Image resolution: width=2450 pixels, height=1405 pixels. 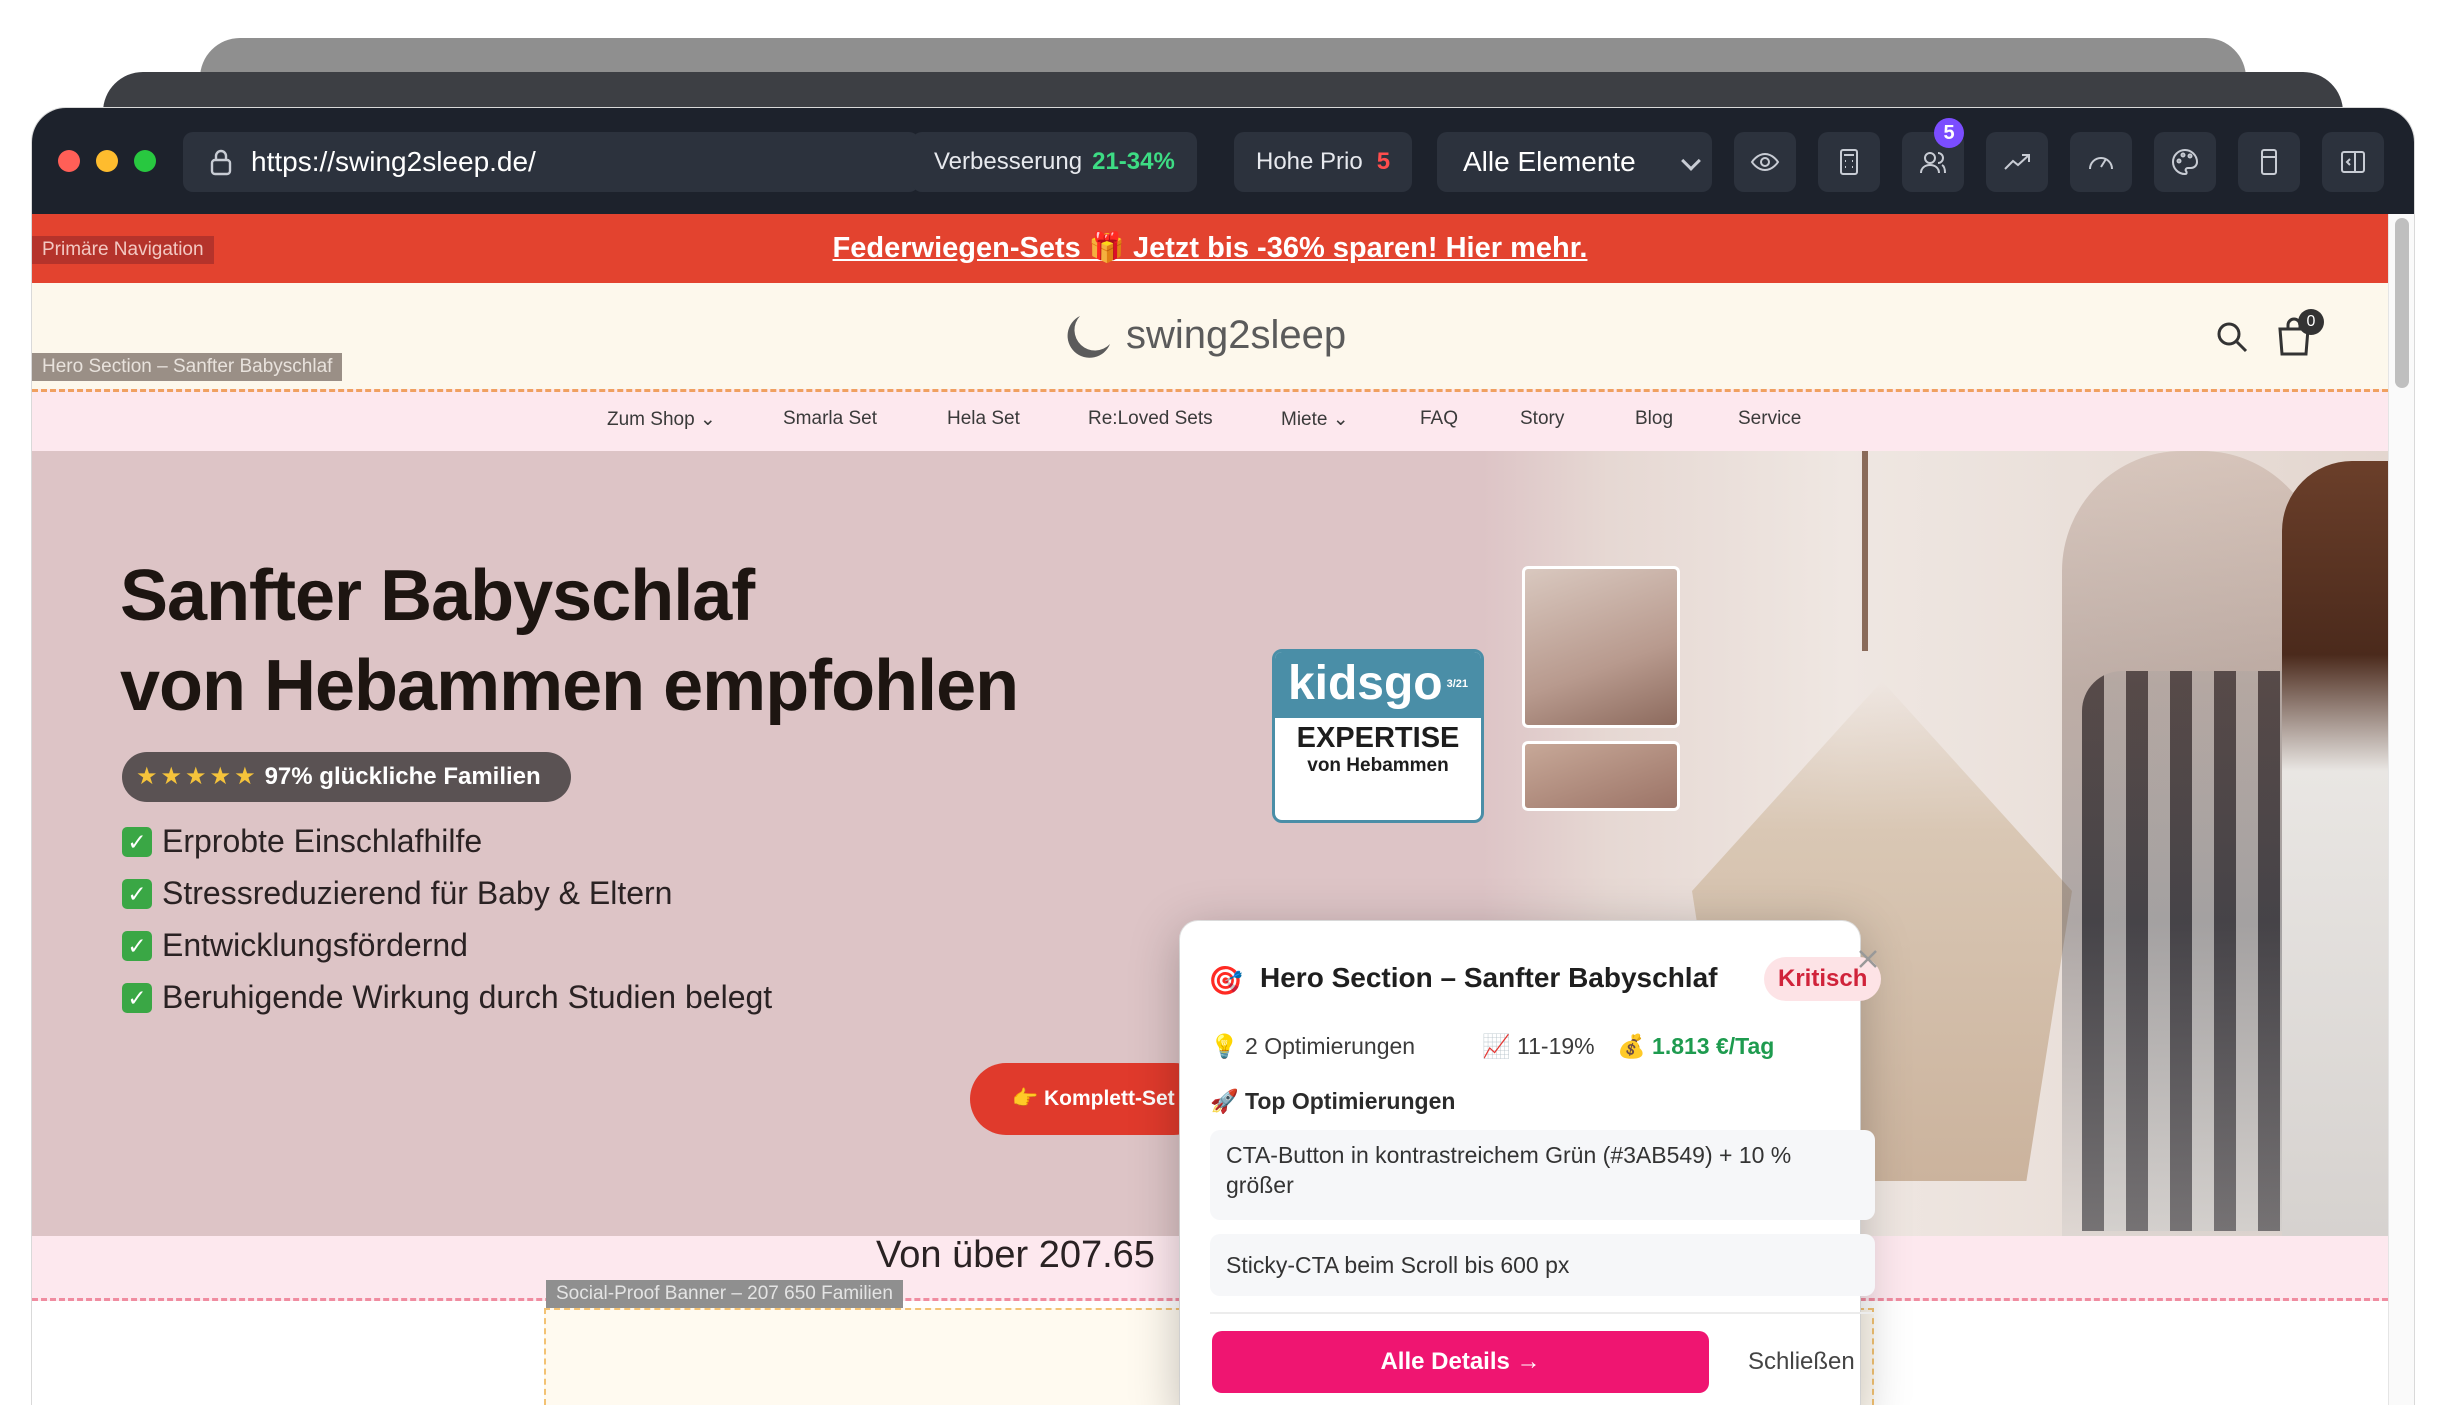 What do you see at coordinates (1542, 419) in the screenshot?
I see `nav-item-story: Story` at bounding box center [1542, 419].